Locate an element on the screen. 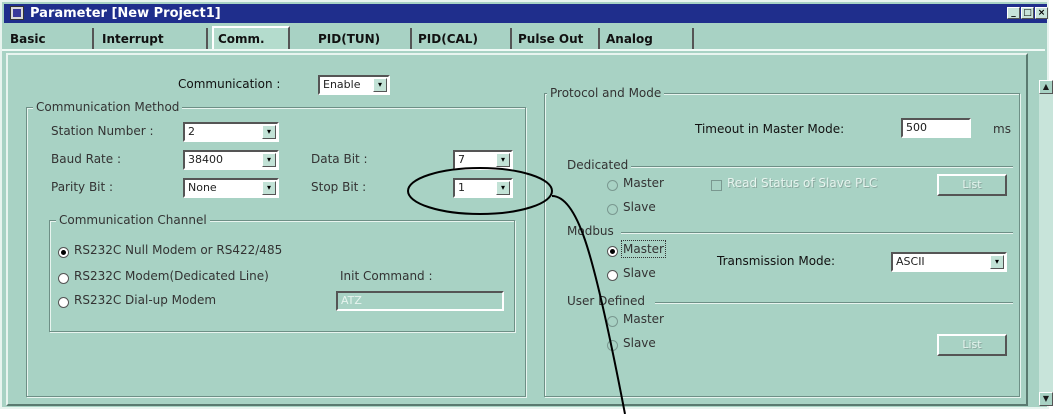 The width and height of the screenshot is (1055, 414). annotation-overlay is located at coordinates (516, 290).